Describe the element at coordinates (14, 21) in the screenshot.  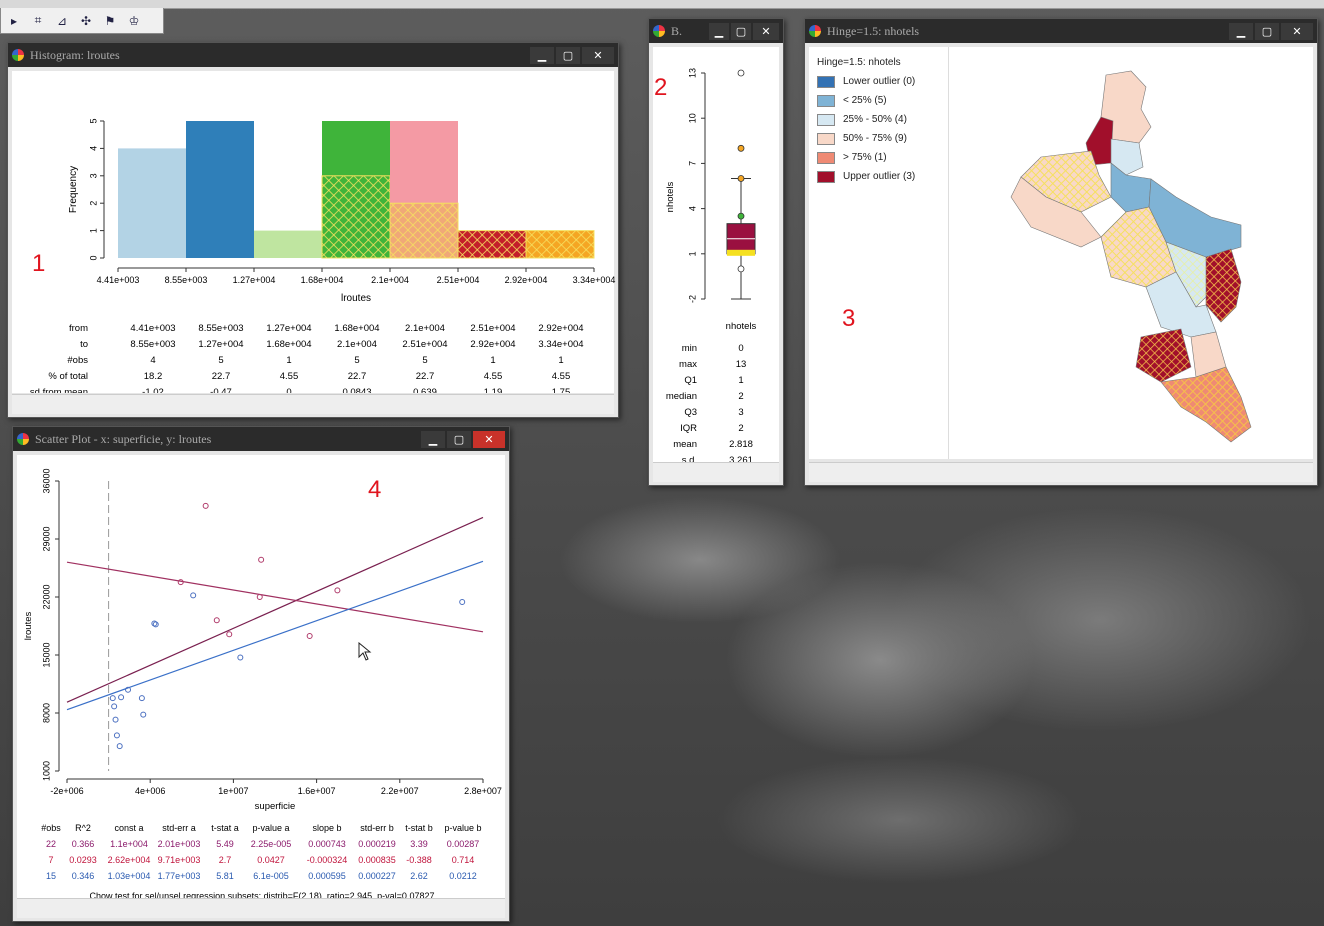
I see `tool-1-icon: ▸` at that location.